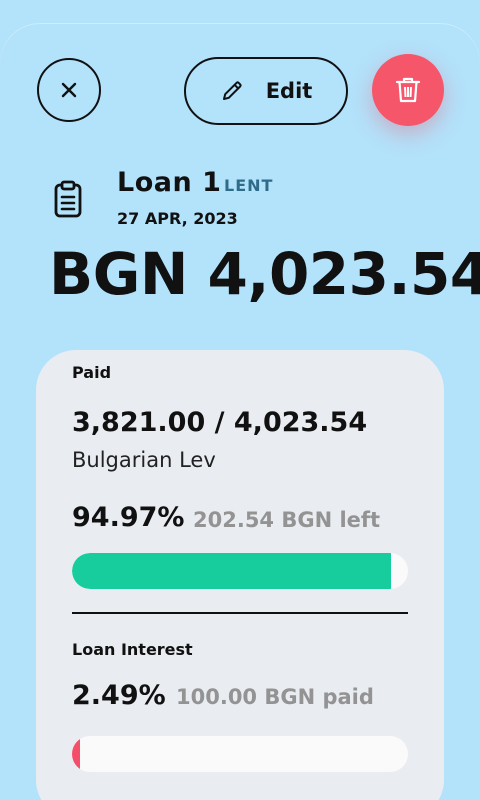  What do you see at coordinates (275, 697) in the screenshot?
I see `interest-paid-note: 100.00 BGN paid` at bounding box center [275, 697].